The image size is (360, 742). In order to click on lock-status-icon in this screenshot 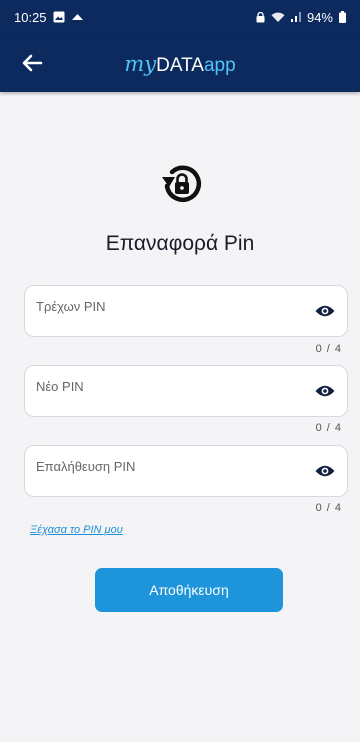, I will do `click(260, 16)`.